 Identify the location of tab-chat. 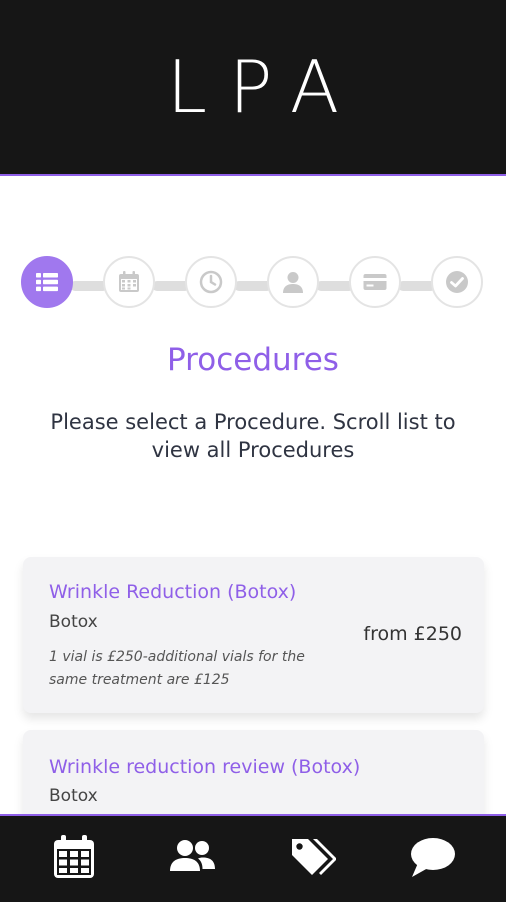
(432, 857).